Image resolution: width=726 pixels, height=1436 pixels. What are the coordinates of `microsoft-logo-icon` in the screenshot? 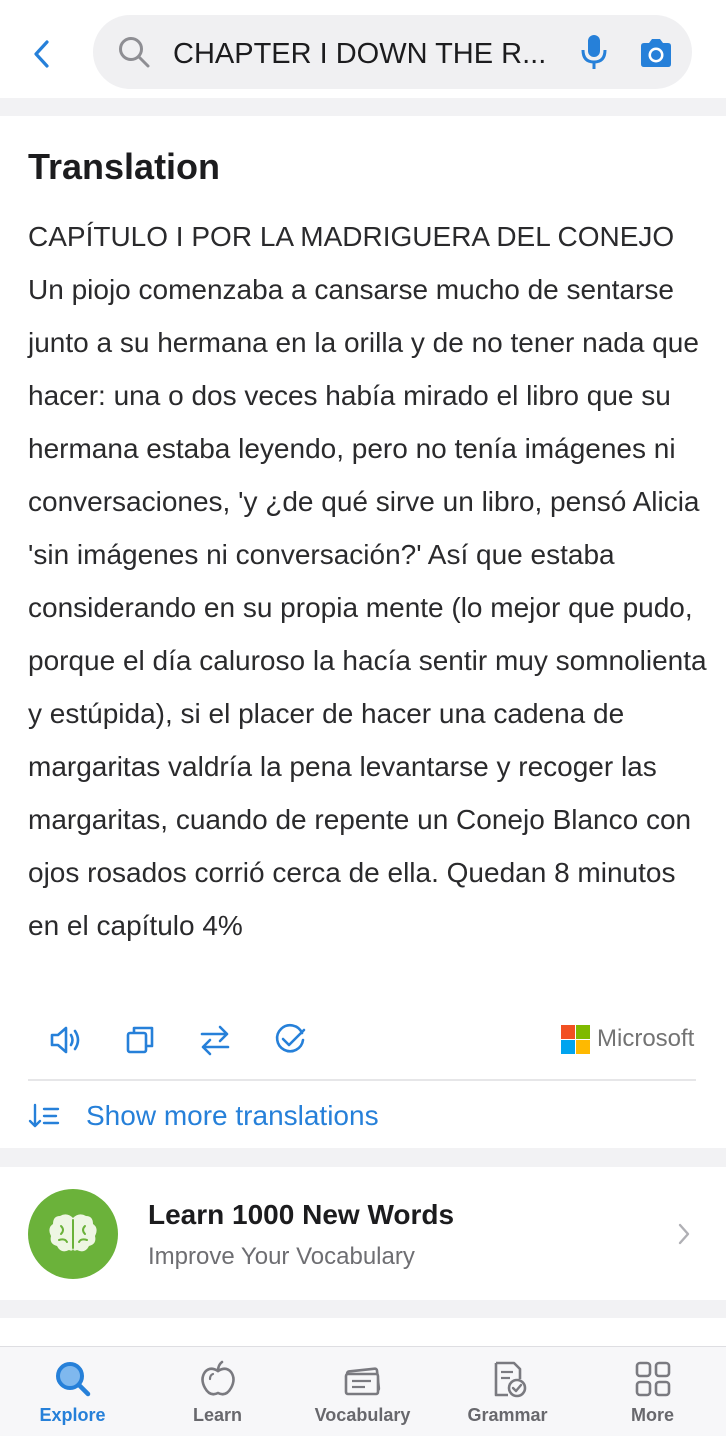 It's located at (575, 1039).